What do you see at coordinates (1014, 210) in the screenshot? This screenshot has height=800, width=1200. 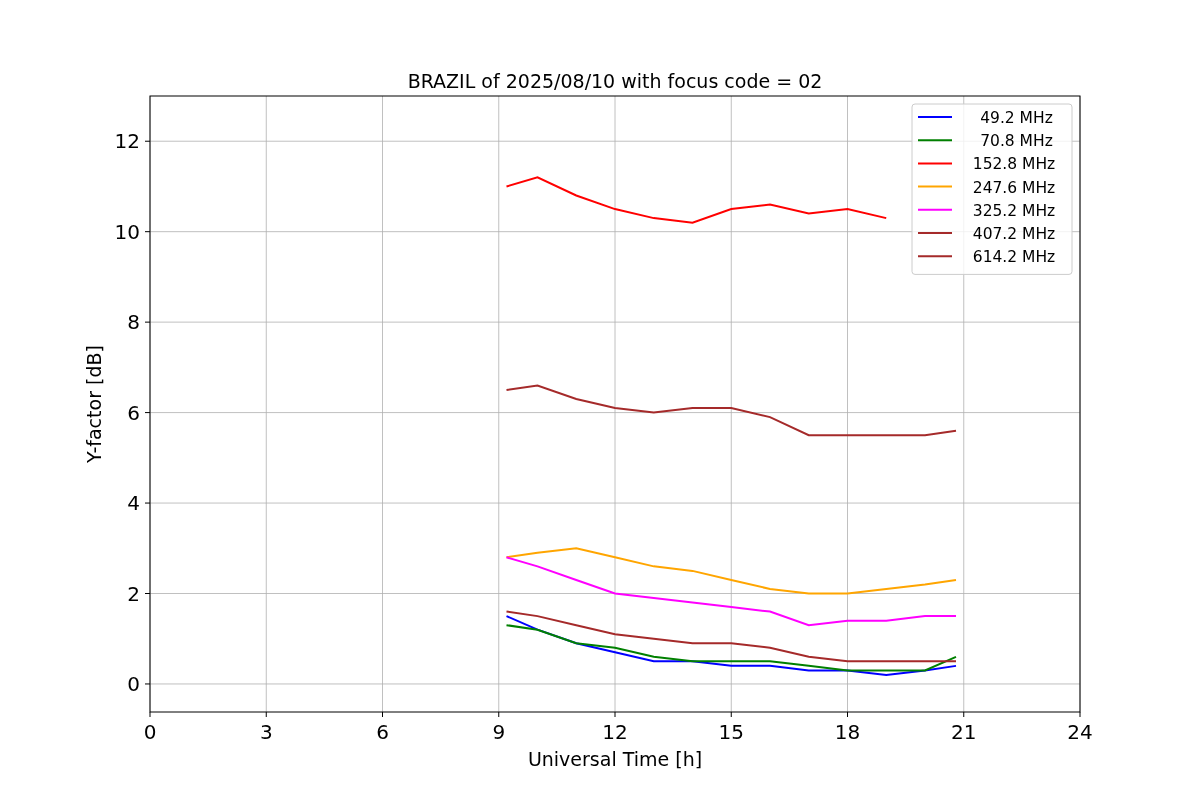 I see `legend-label: 325.2 MHz` at bounding box center [1014, 210].